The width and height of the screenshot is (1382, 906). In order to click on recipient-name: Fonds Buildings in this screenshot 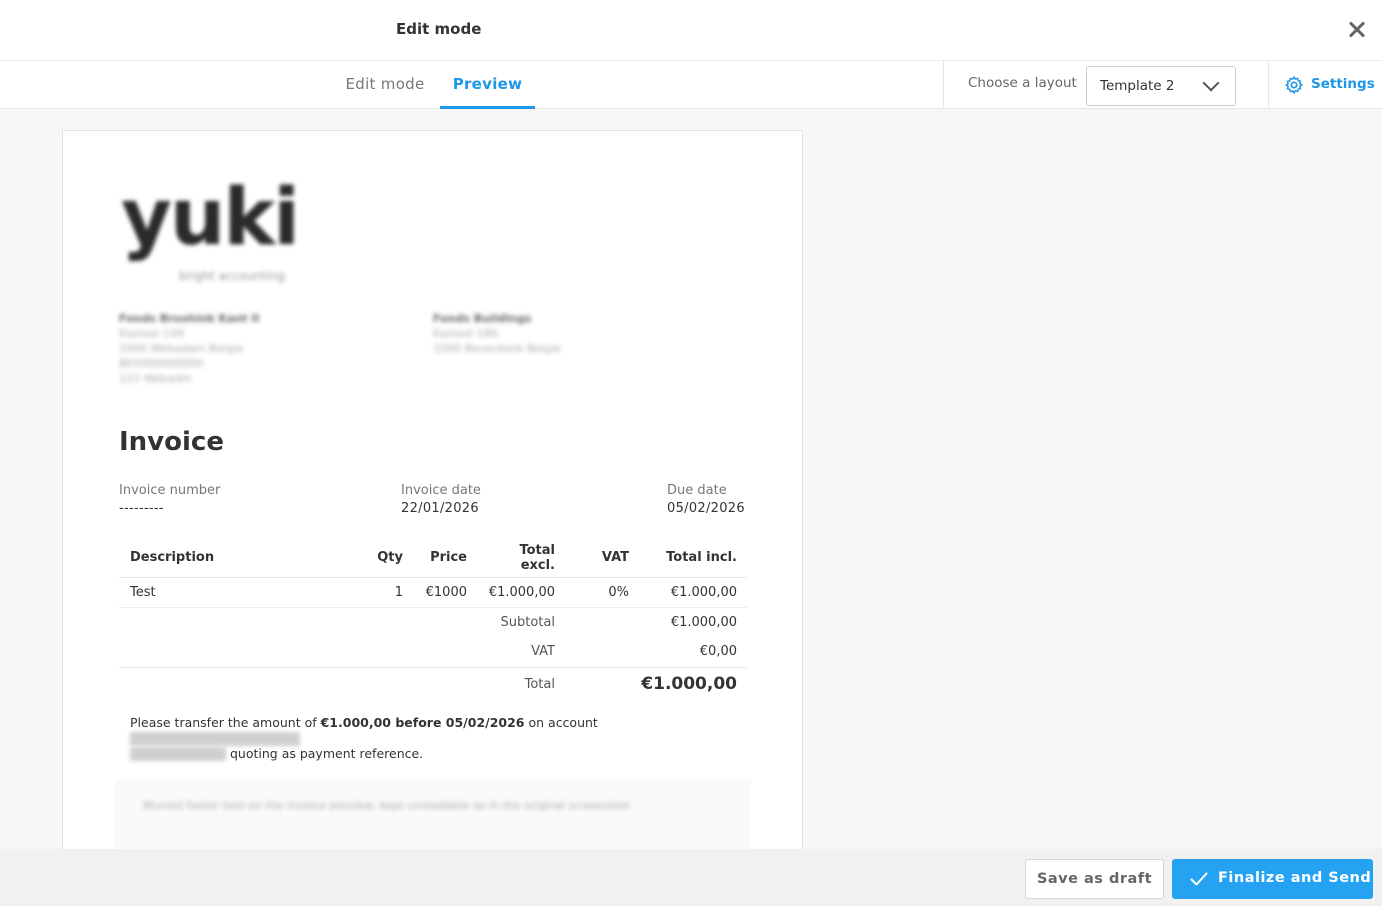, I will do `click(482, 318)`.